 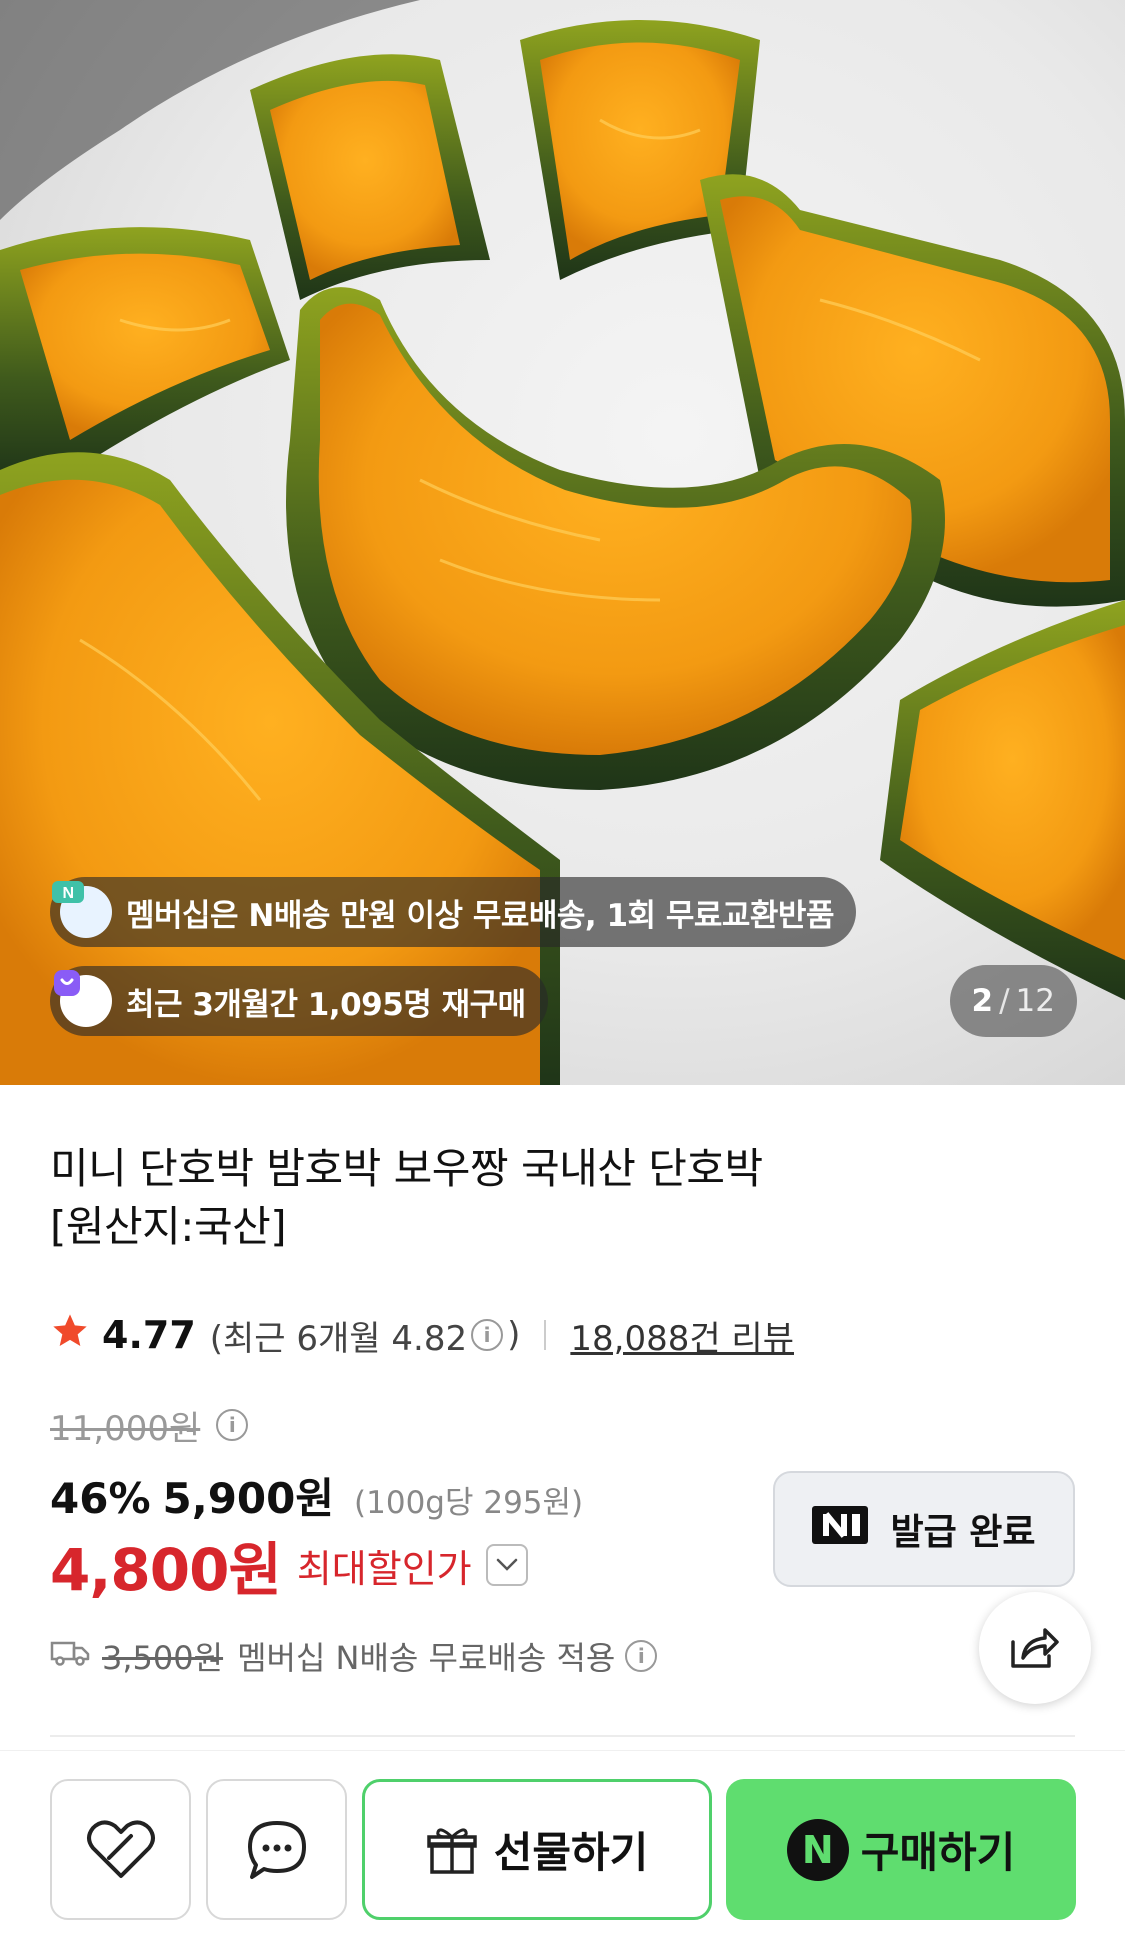 I want to click on recent-rating-text: (최근 6개월 4.82, so click(x=338, y=1338).